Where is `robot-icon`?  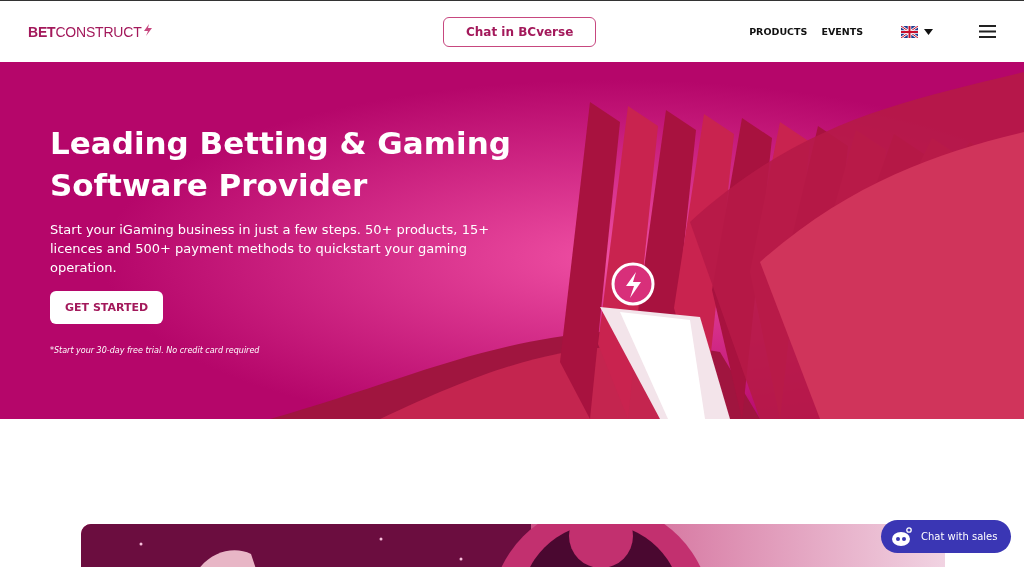 robot-icon is located at coordinates (902, 536).